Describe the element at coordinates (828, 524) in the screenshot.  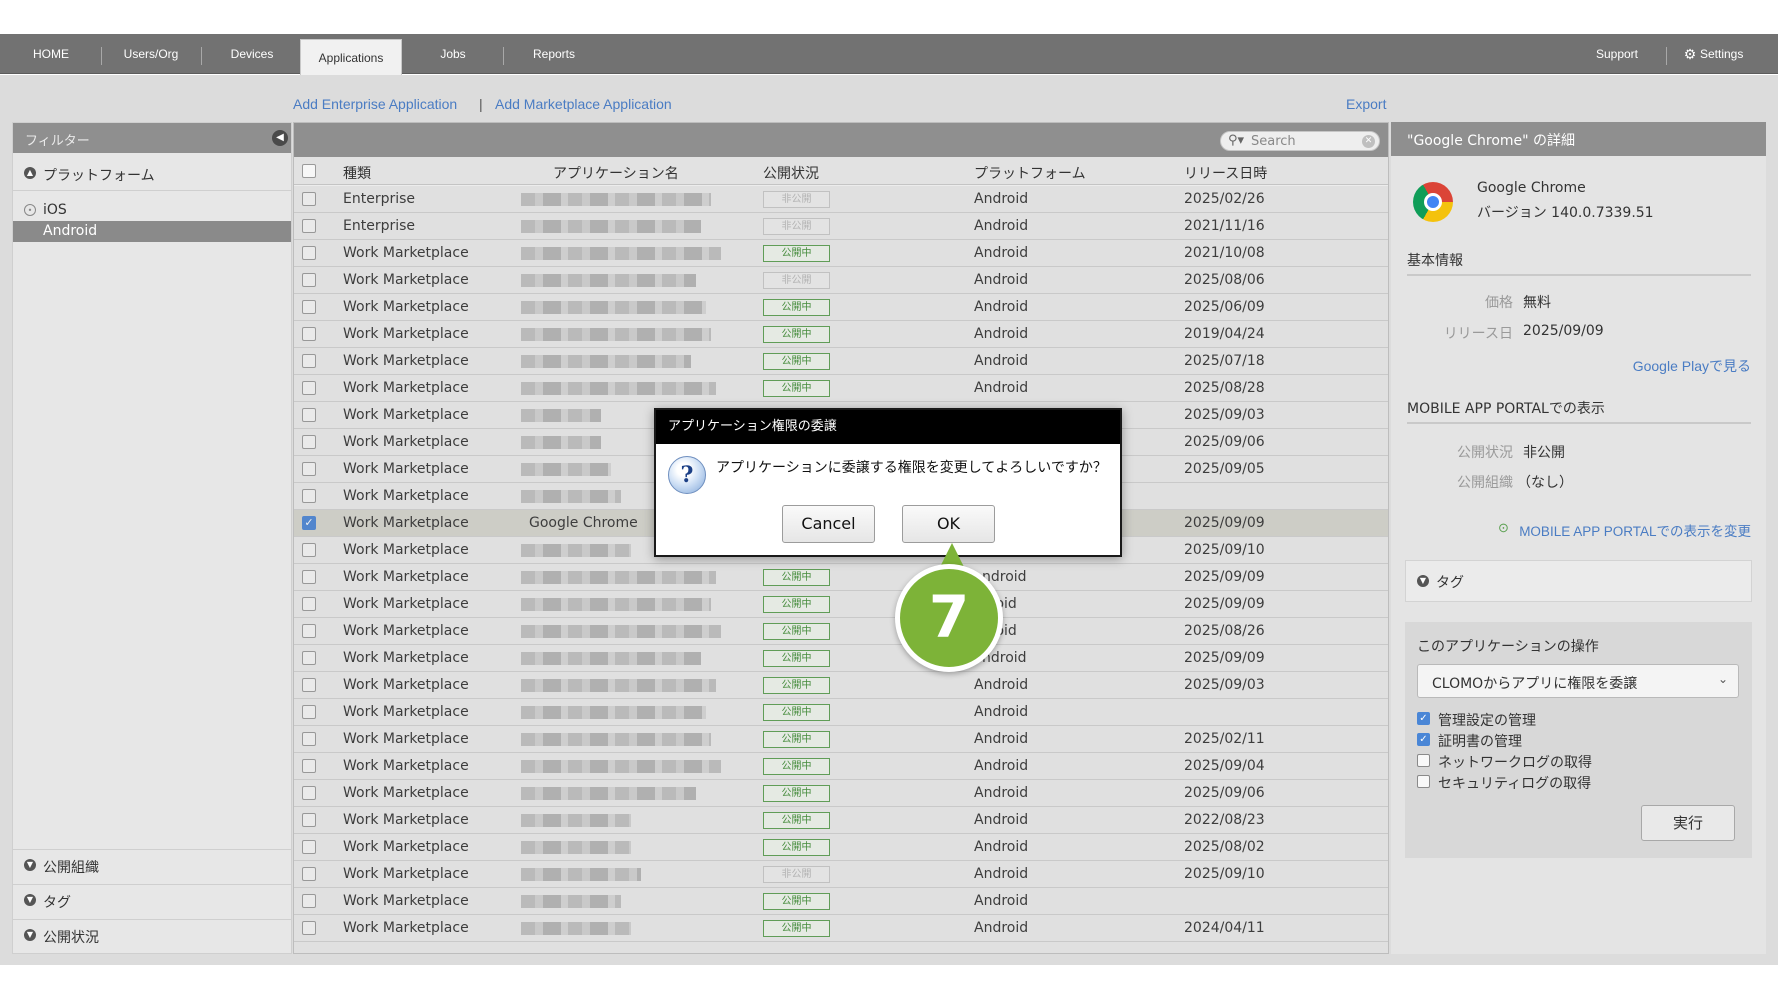
I see `cancel-button: Cancel` at that location.